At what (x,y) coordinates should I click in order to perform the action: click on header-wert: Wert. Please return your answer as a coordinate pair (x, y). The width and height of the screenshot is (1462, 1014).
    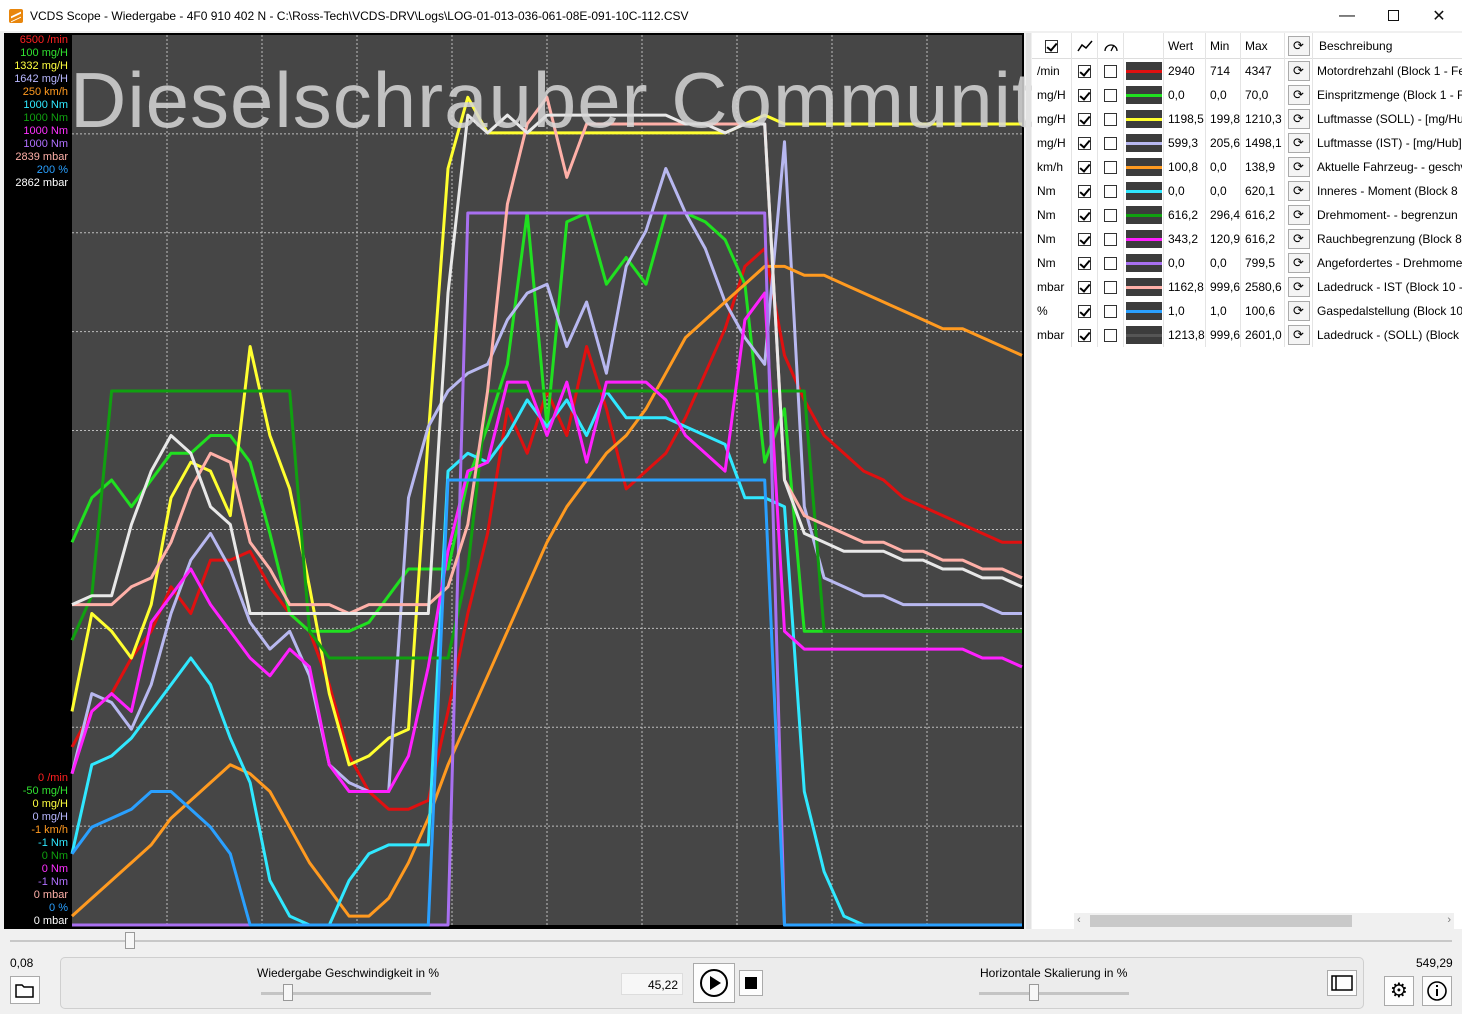
    Looking at the image, I should click on (1185, 46).